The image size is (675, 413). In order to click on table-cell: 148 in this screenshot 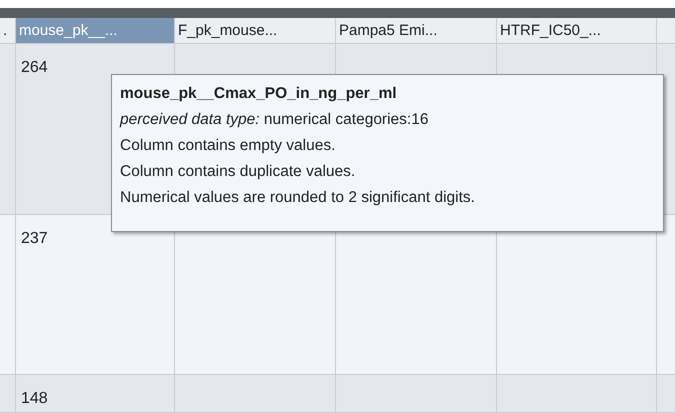, I will do `click(95, 393)`.